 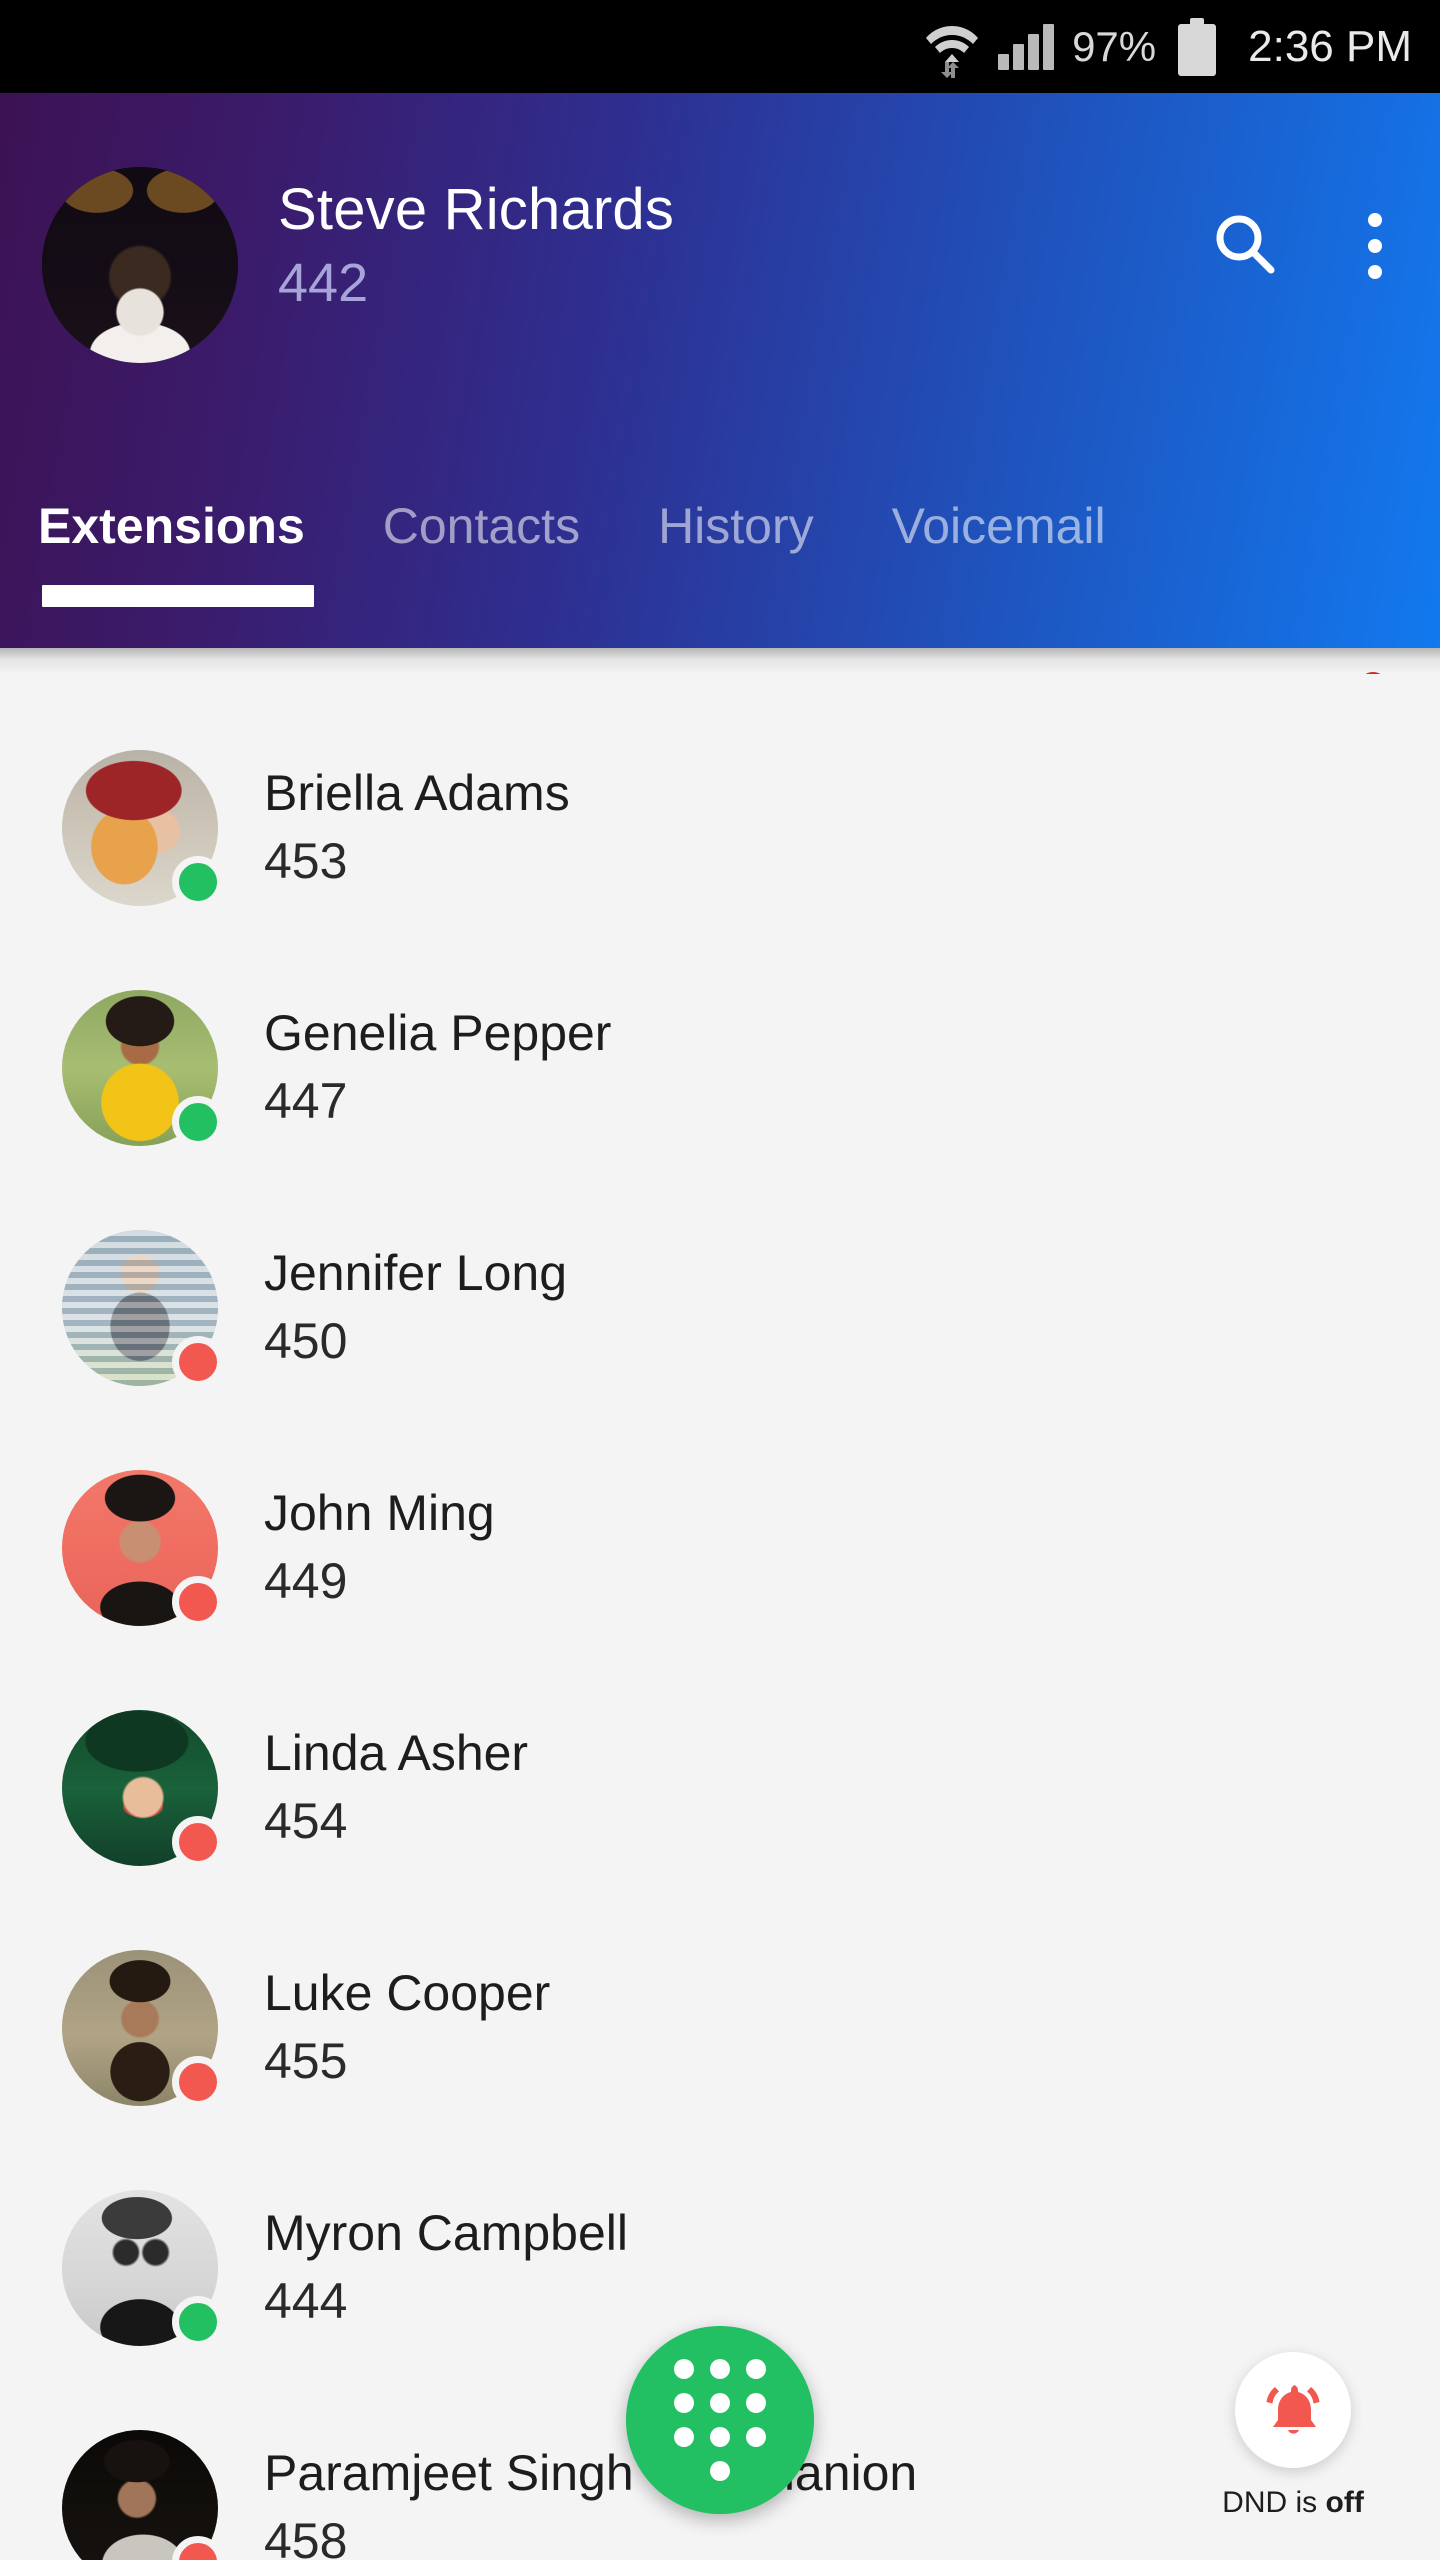 What do you see at coordinates (140, 265) in the screenshot?
I see `avatar` at bounding box center [140, 265].